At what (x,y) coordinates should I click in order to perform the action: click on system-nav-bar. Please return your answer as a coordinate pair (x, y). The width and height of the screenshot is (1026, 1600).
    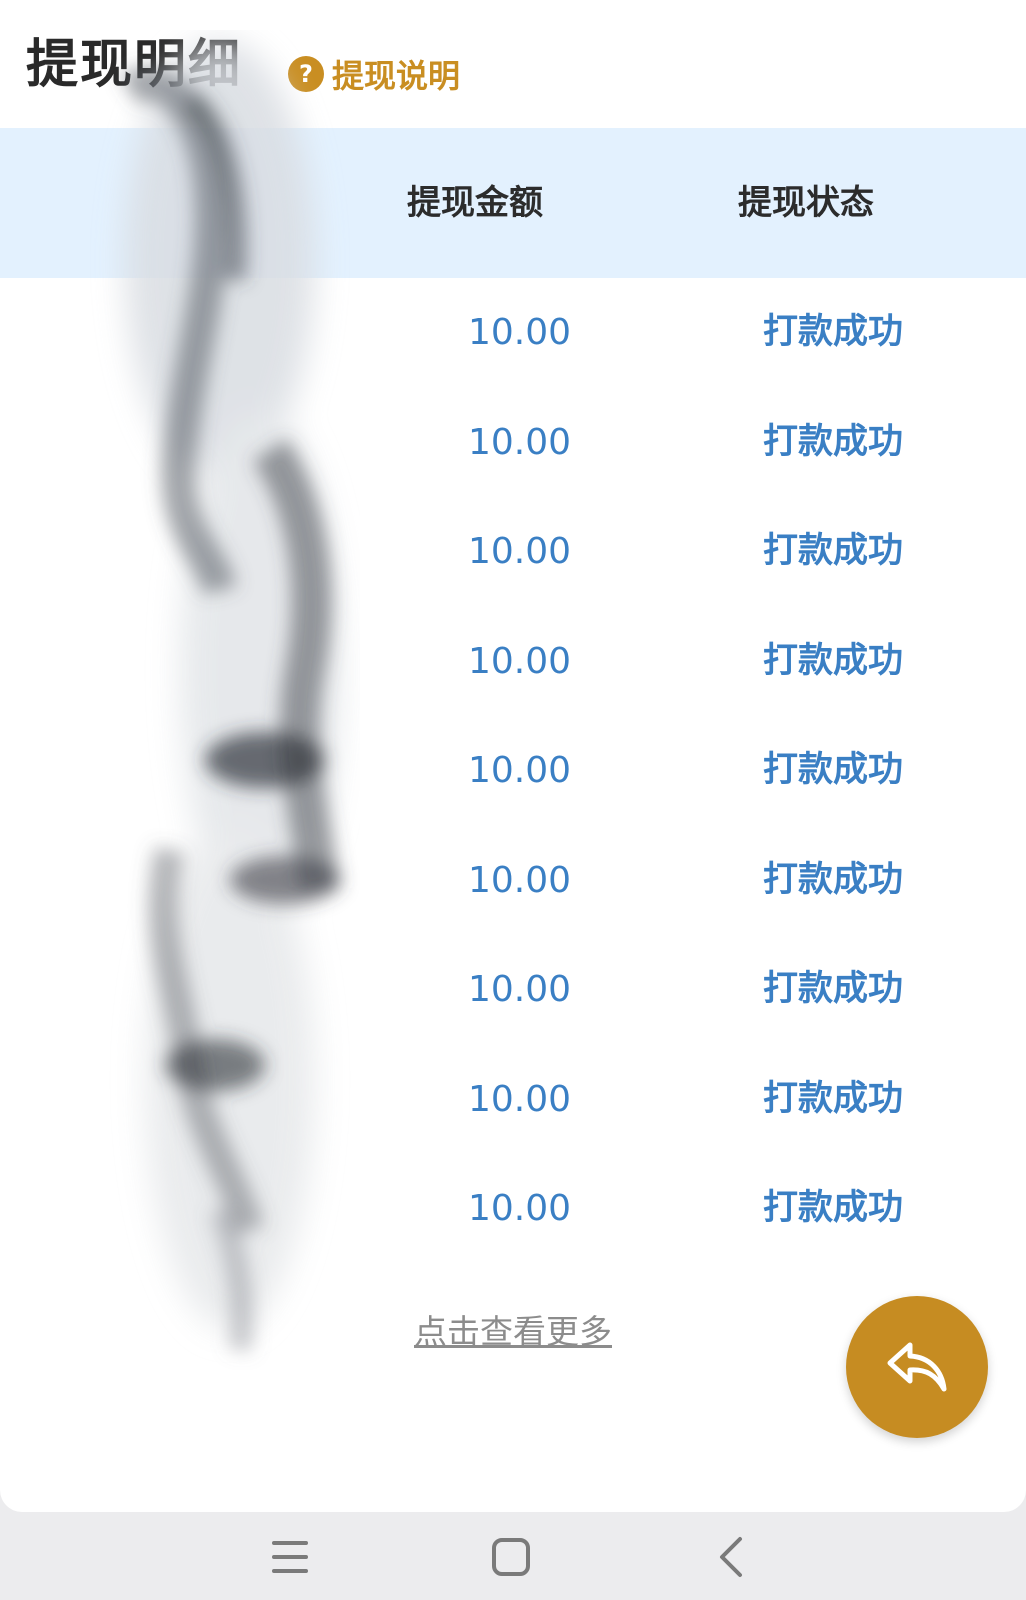
    Looking at the image, I should click on (513, 1556).